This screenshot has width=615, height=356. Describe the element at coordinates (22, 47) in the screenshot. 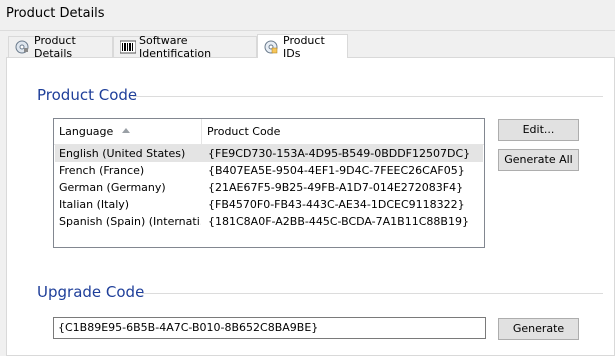

I see `gear-cd-icon` at that location.